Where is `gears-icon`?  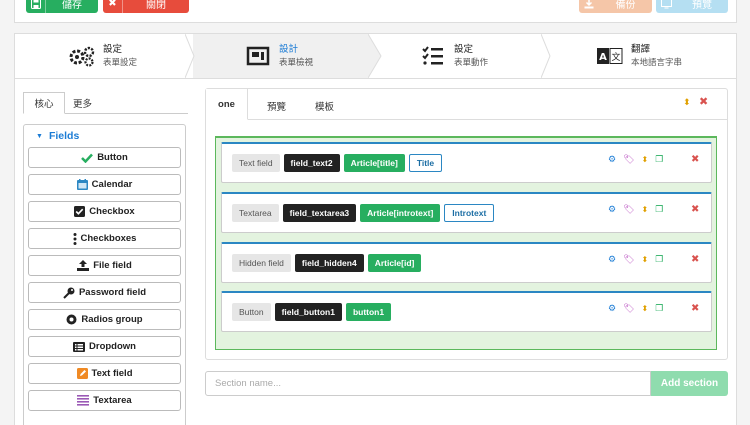
gears-icon is located at coordinates (82, 56).